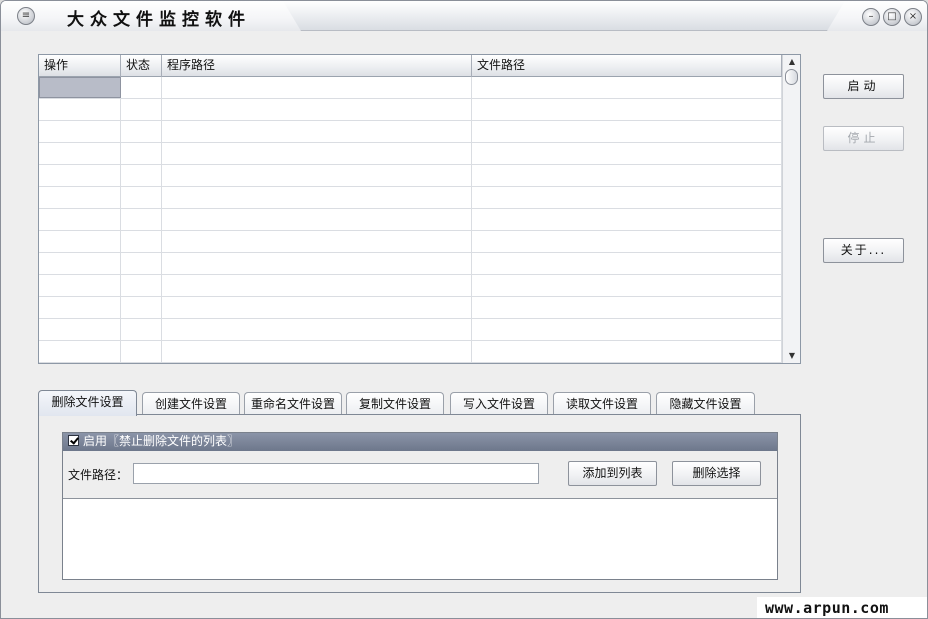 This screenshot has width=928, height=619. I want to click on close-icon: ×, so click(913, 17).